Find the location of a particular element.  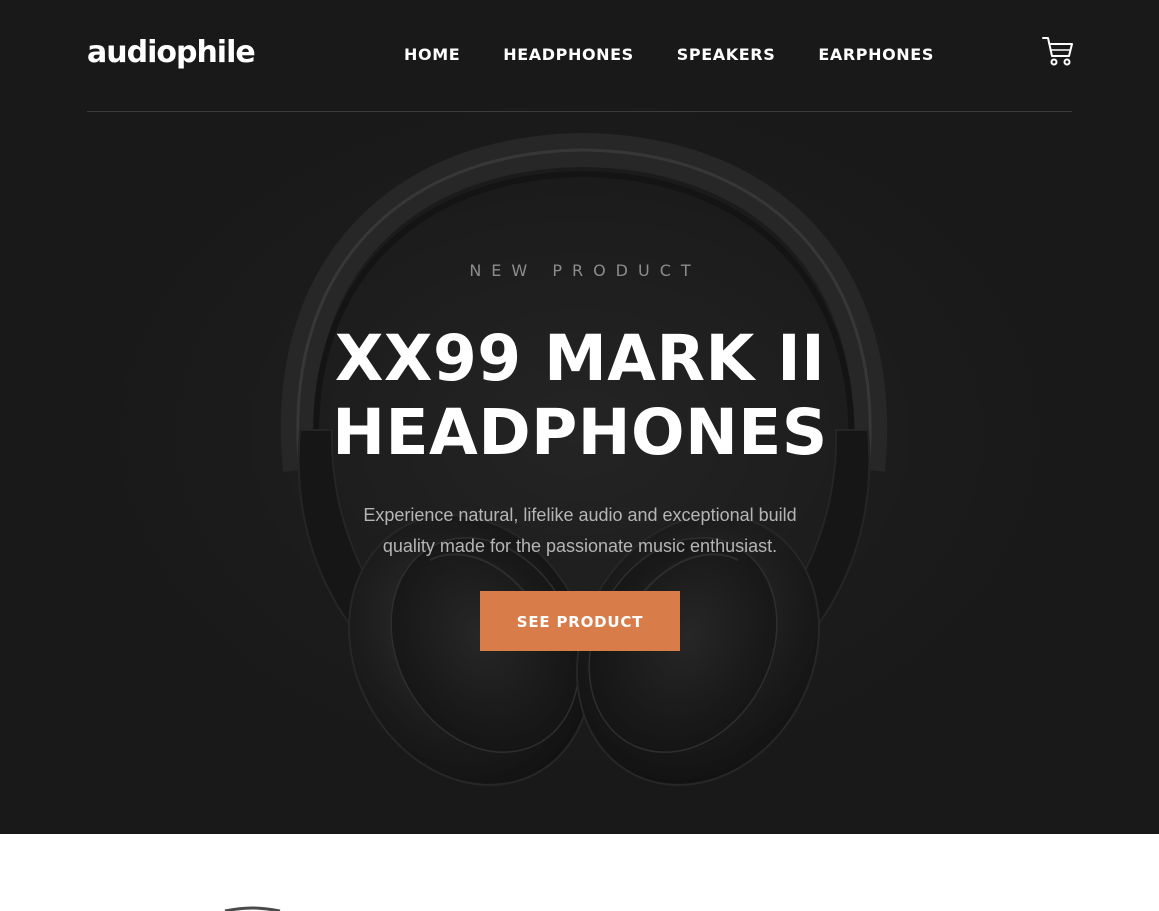

cart-icon is located at coordinates (1058, 51).